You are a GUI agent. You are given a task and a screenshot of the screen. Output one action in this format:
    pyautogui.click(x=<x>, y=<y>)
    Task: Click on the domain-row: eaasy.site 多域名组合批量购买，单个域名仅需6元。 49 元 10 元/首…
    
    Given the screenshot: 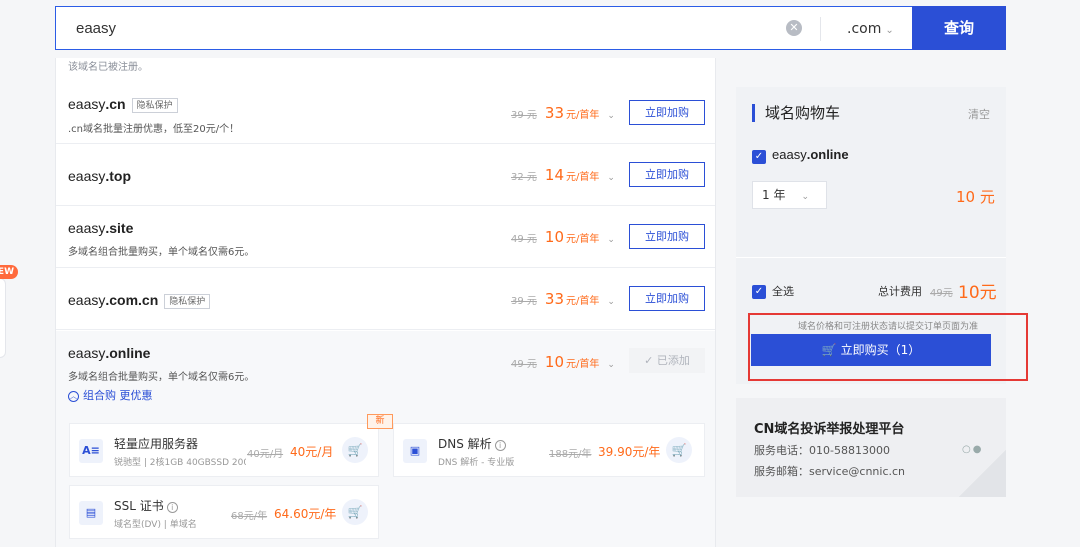 What is the action you would take?
    pyautogui.click(x=385, y=237)
    